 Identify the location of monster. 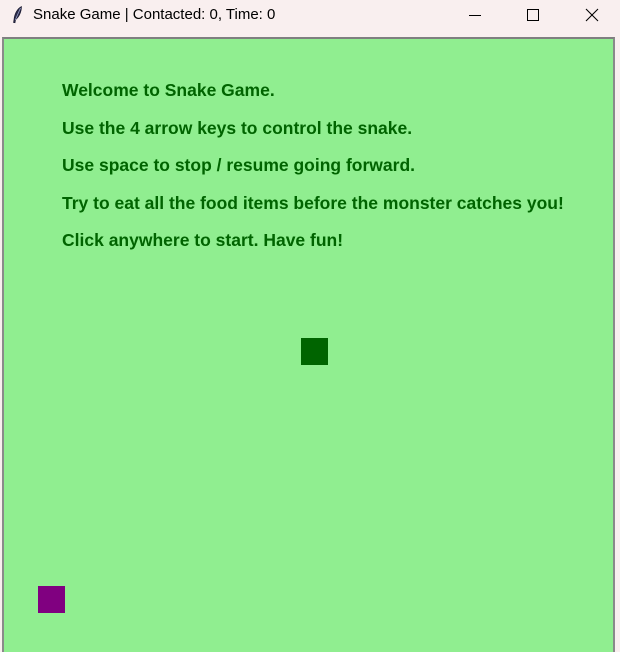
(51, 599).